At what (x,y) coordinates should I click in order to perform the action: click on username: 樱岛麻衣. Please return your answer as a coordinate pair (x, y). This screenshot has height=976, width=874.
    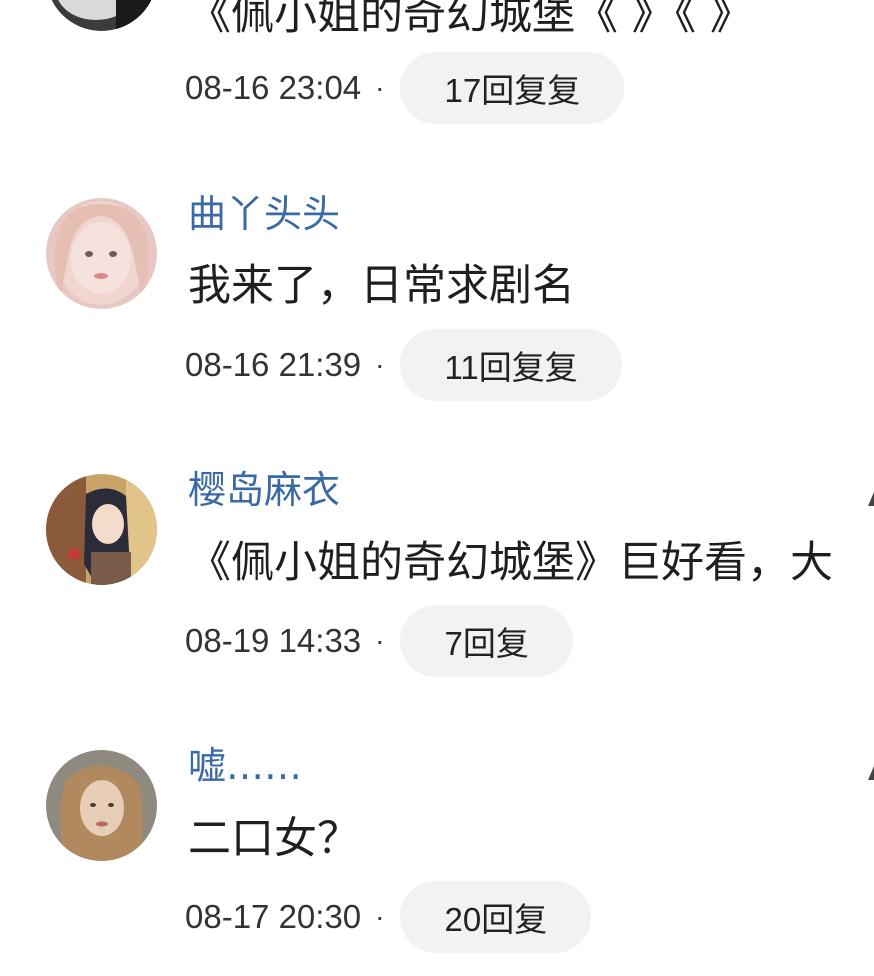
    Looking at the image, I should click on (264, 490).